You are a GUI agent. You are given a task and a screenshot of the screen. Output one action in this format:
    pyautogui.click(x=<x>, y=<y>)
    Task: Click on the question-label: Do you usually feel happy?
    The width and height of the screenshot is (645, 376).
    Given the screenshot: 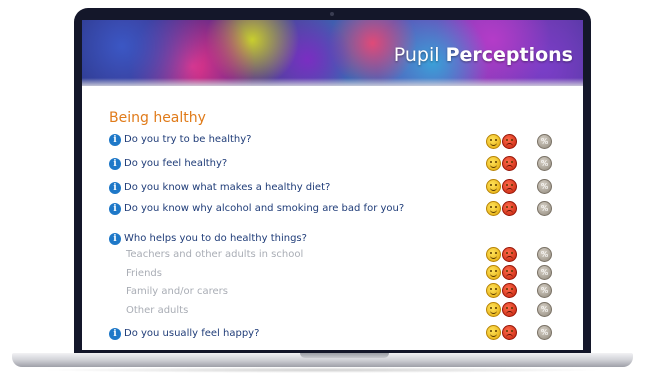 What is the action you would take?
    pyautogui.click(x=192, y=333)
    